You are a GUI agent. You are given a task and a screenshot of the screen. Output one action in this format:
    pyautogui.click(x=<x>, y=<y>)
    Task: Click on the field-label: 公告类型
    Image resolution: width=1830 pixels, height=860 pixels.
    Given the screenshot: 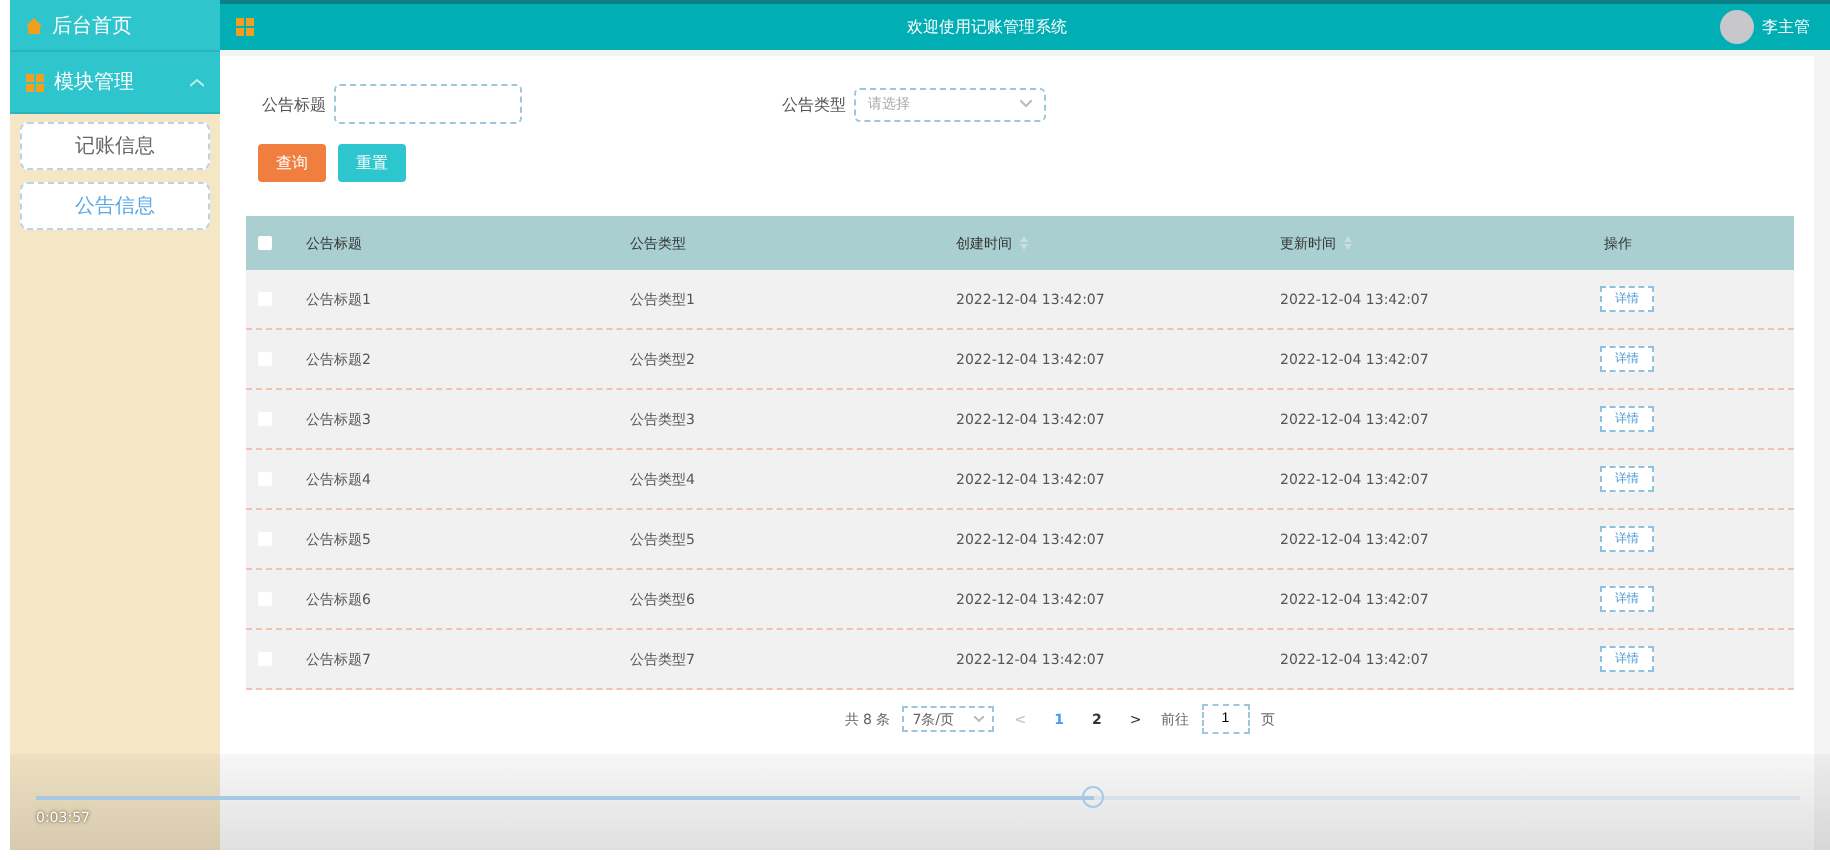 What is the action you would take?
    pyautogui.click(x=814, y=104)
    